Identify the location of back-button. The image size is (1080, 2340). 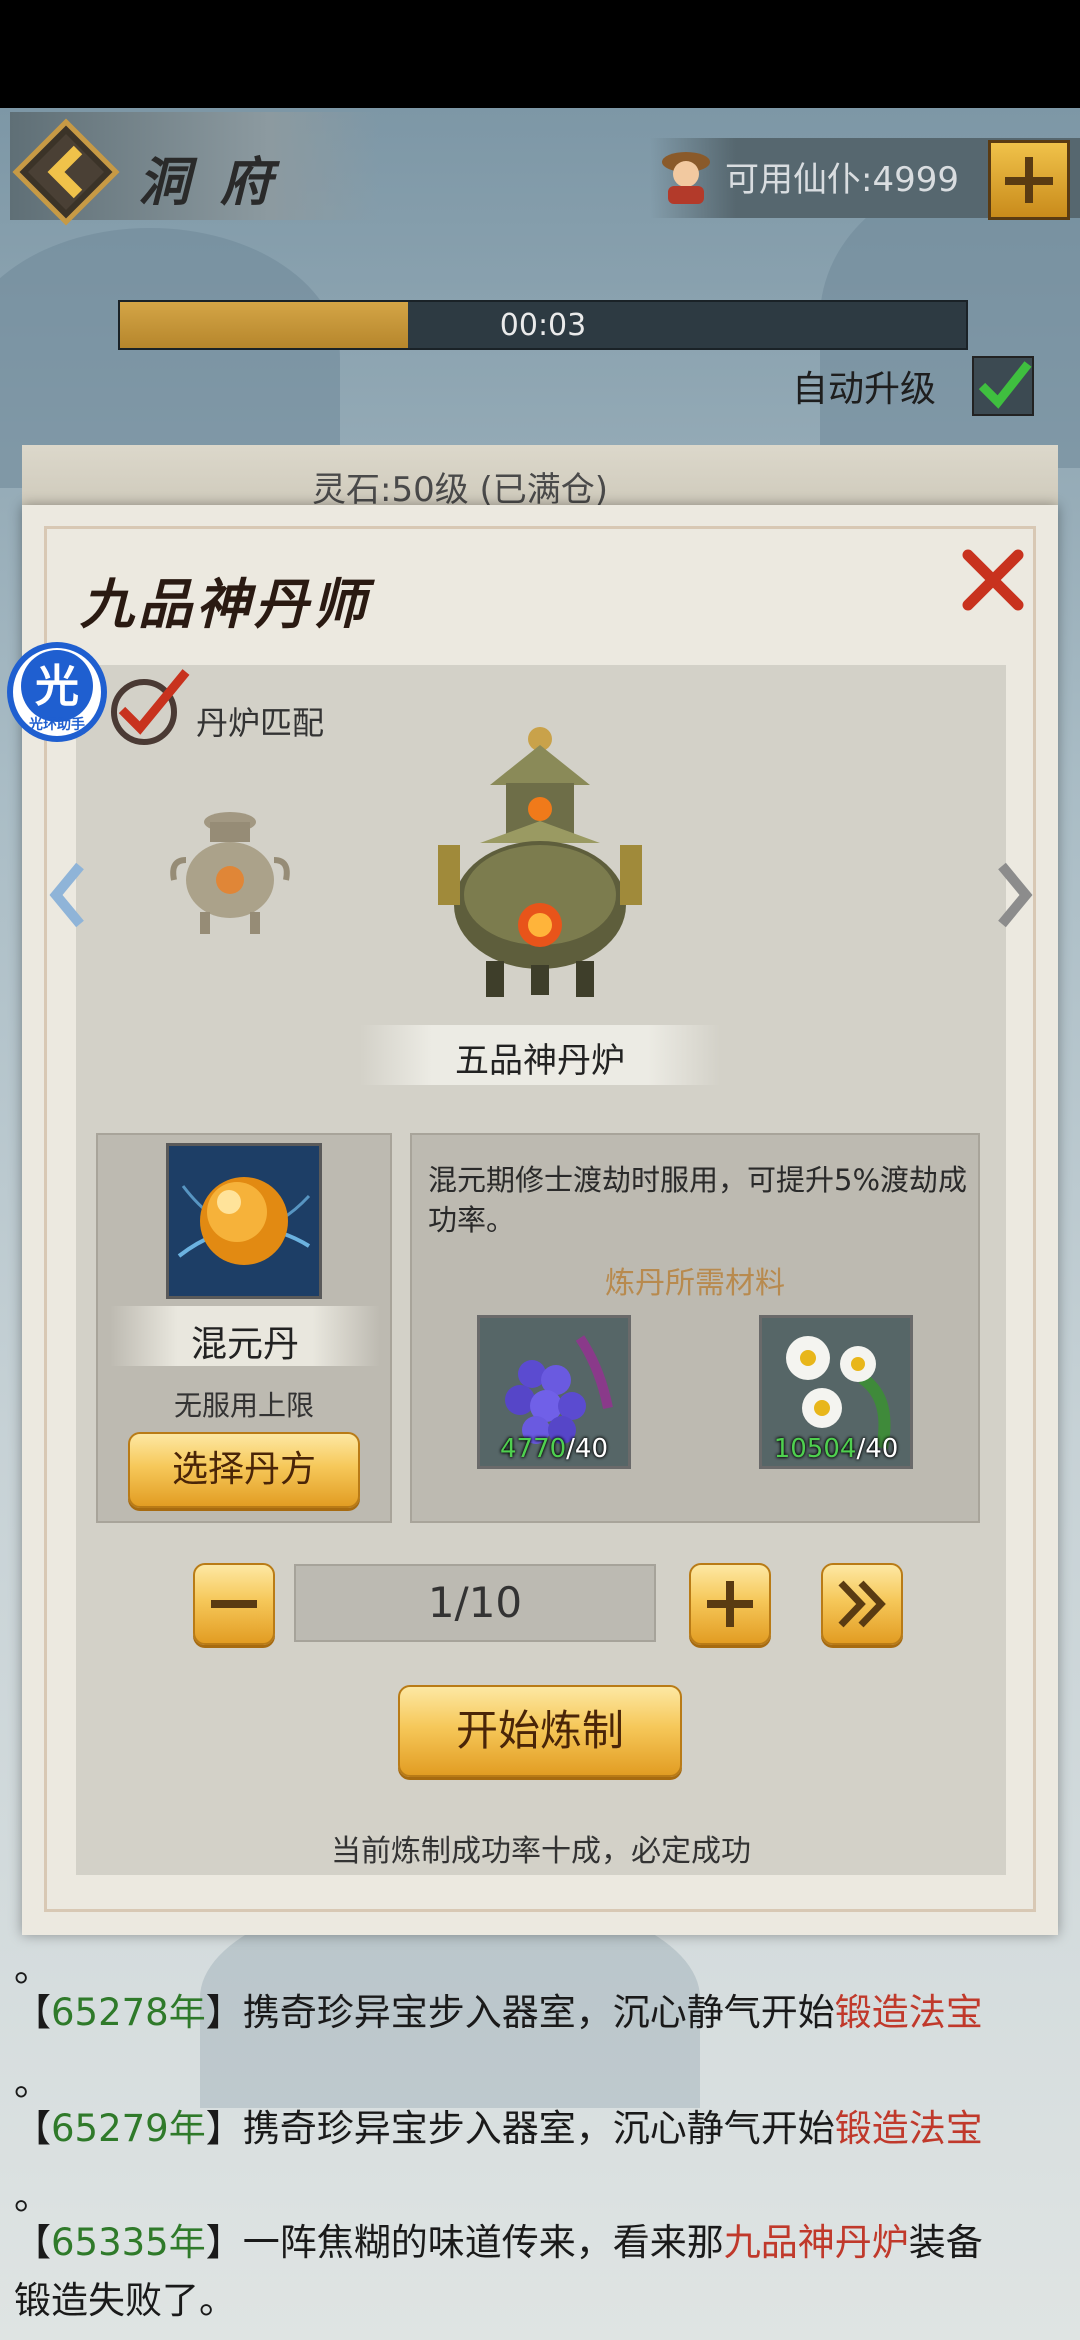
(66, 172).